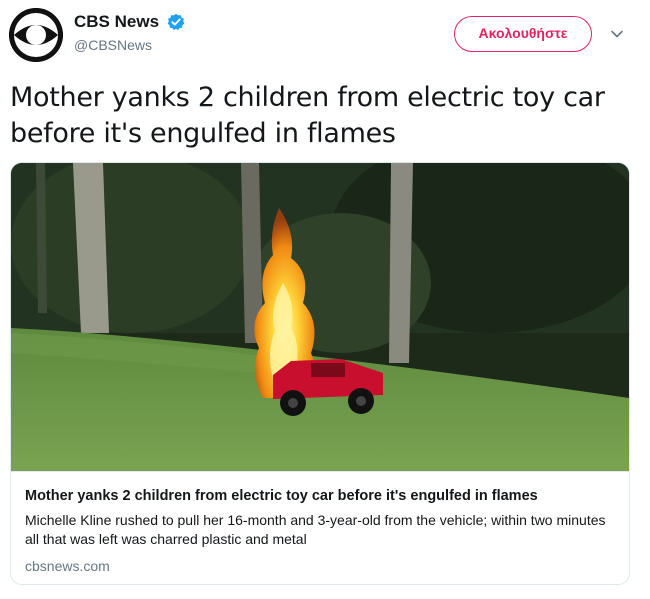 This screenshot has width=650, height=599. What do you see at coordinates (617, 34) in the screenshot?
I see `chevron-down-icon` at bounding box center [617, 34].